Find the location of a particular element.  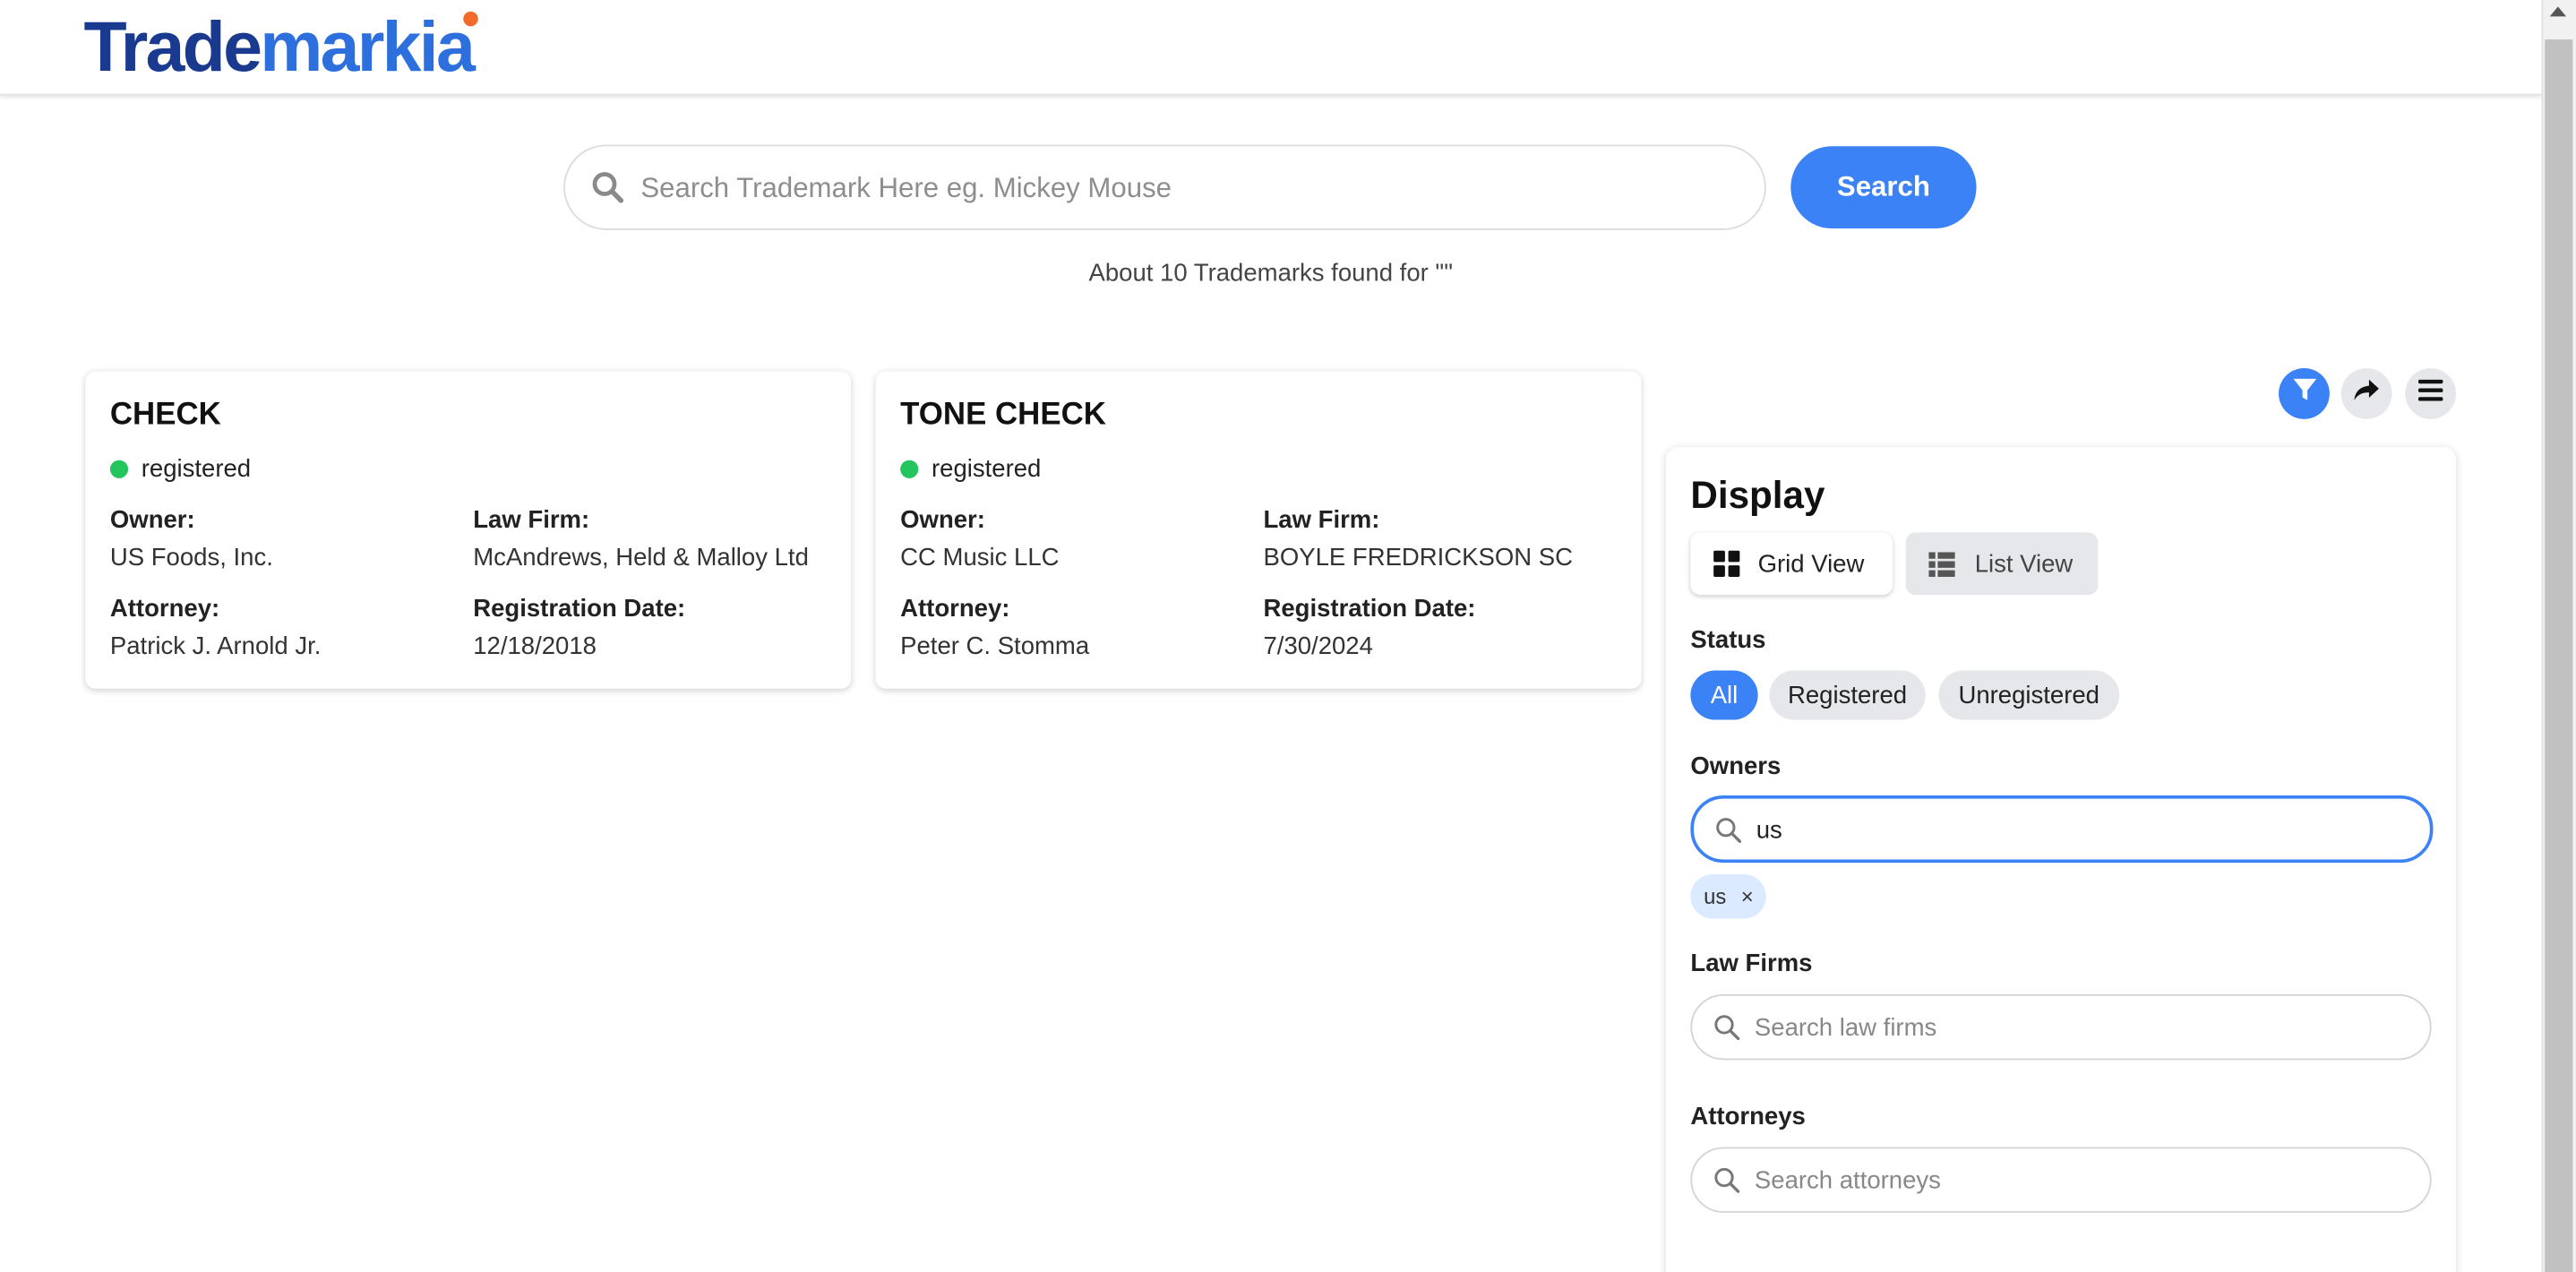

trademarkia-logo: Trademarkia is located at coordinates (279, 48).